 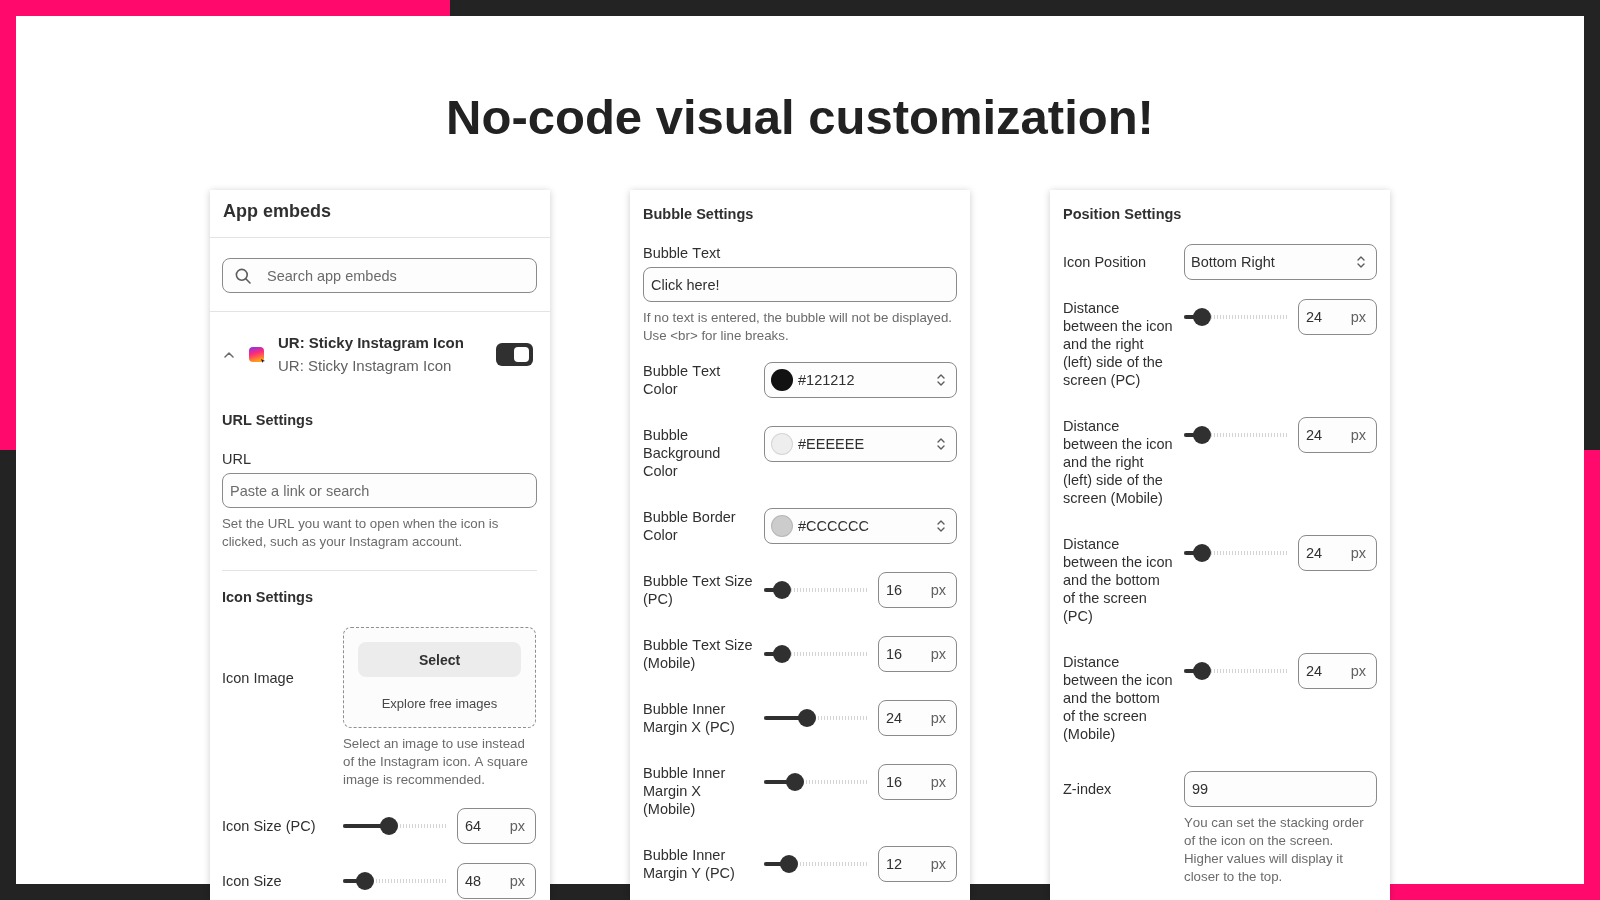 I want to click on field-label: Bubble Border Color, so click(x=690, y=526).